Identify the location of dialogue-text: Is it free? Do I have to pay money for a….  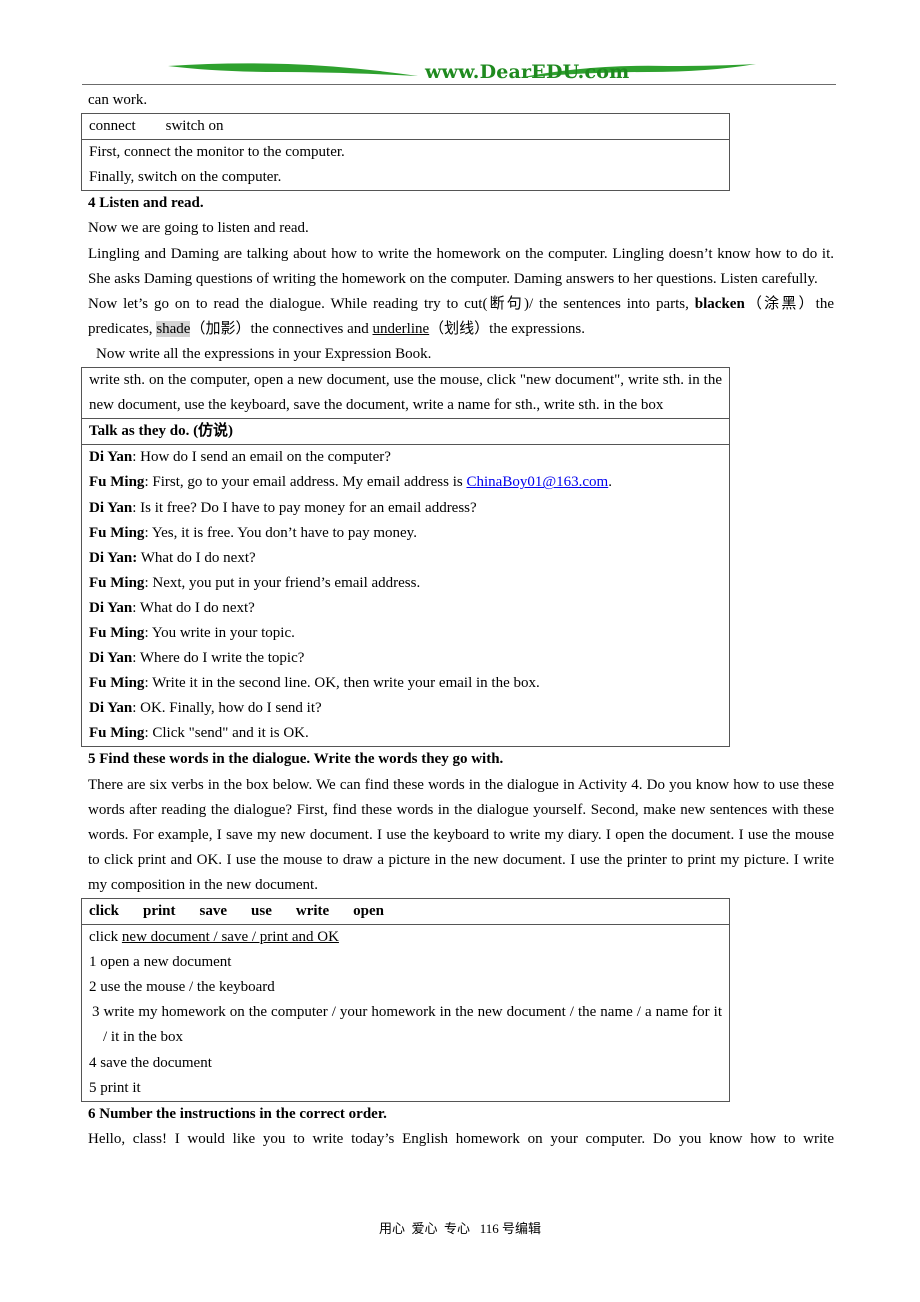
(308, 507).